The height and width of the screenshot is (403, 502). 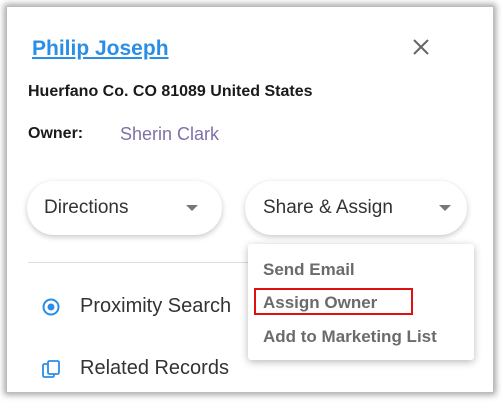 I want to click on divider, so click(x=139, y=262).